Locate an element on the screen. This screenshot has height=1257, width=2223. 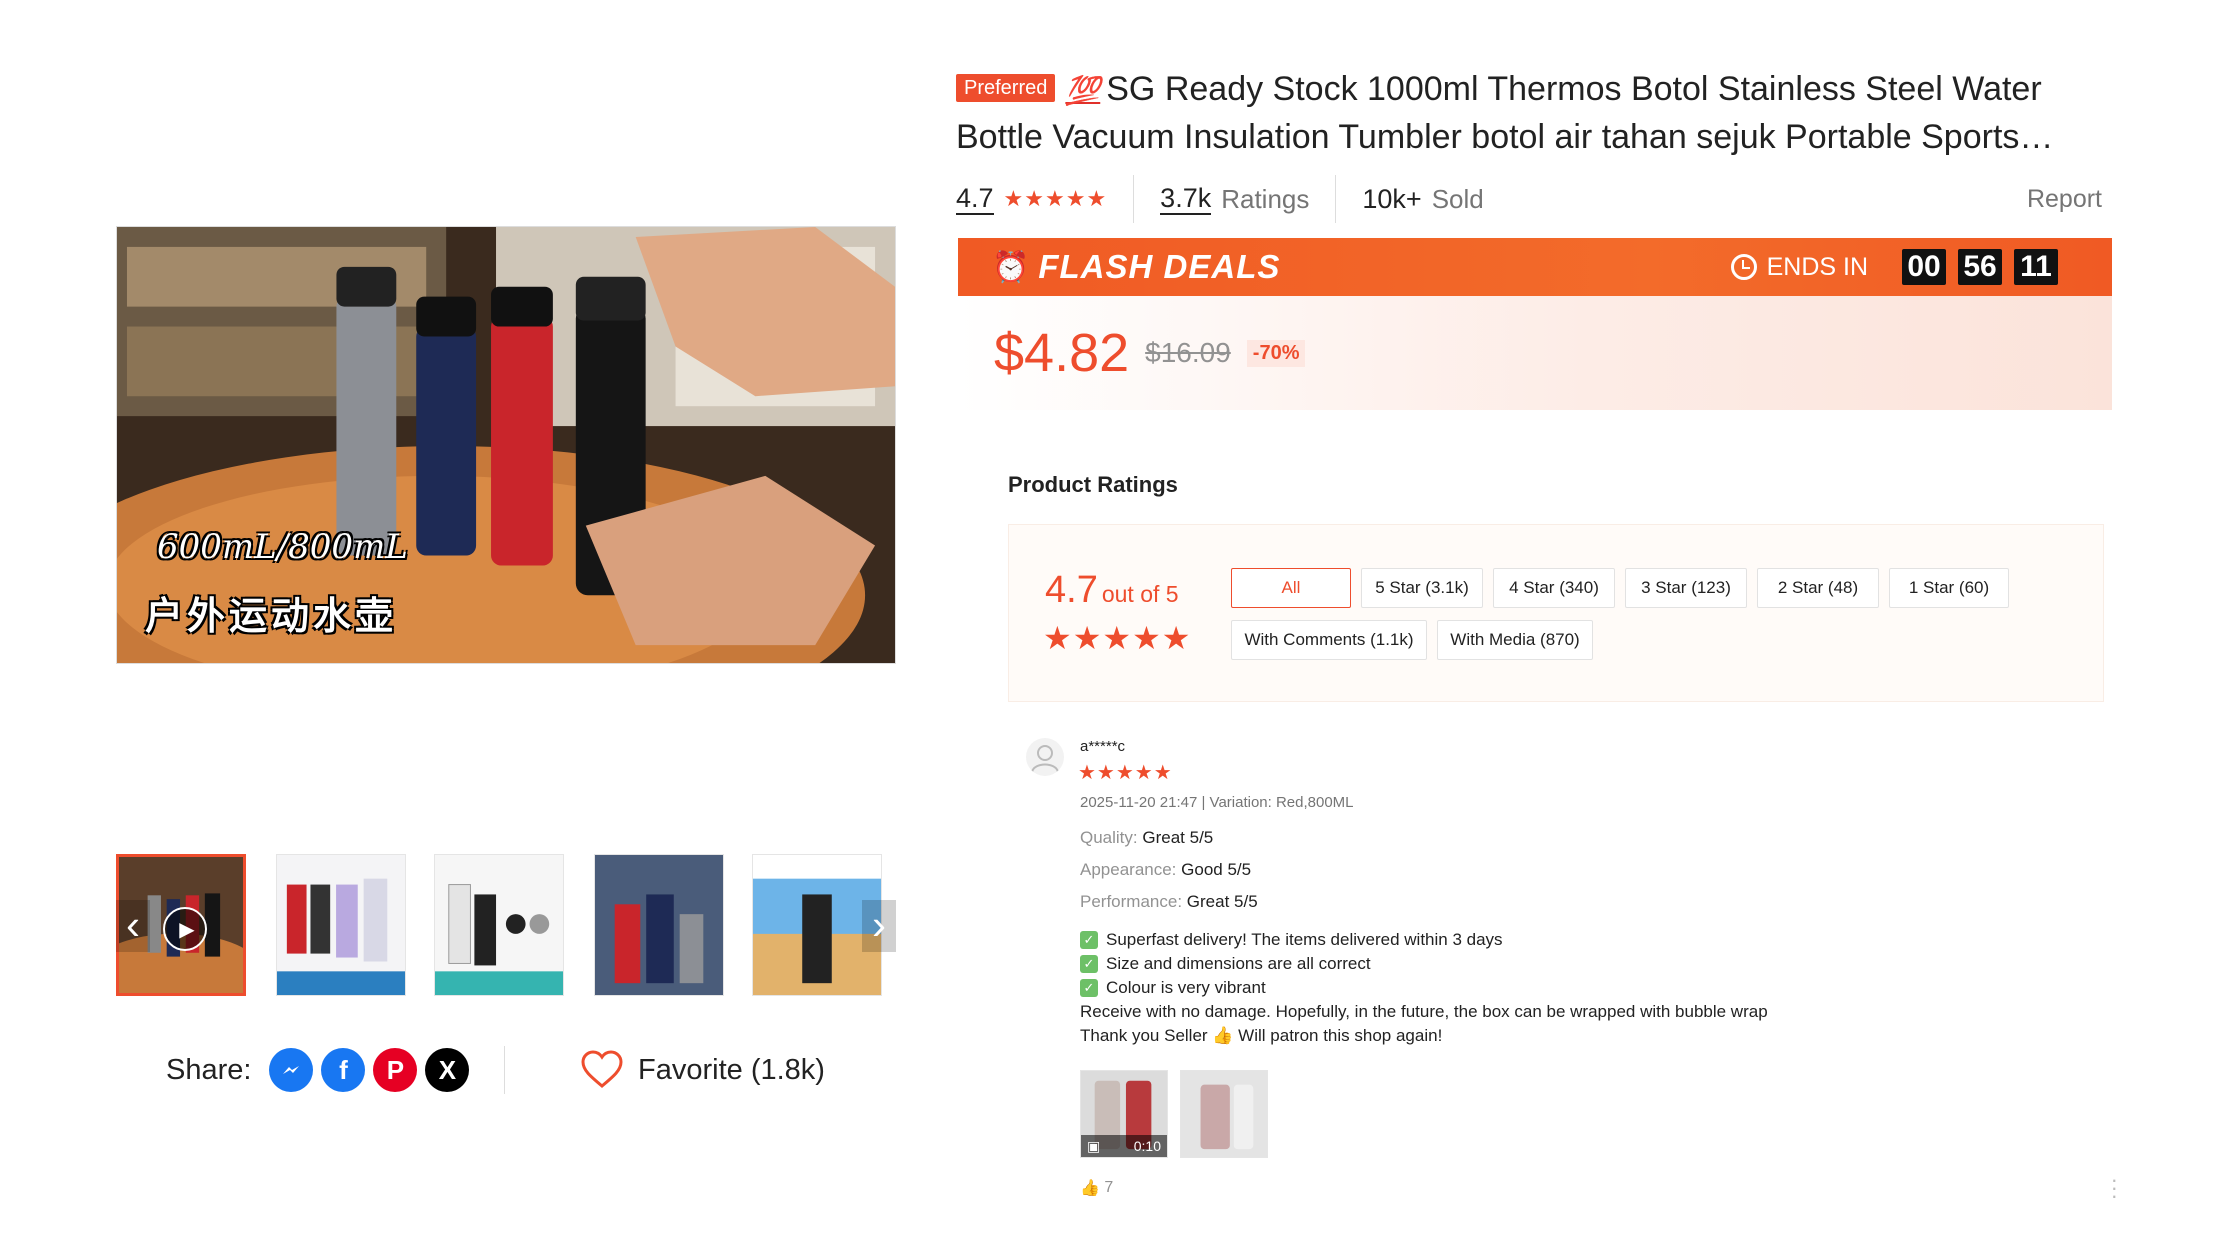
x-icon: X is located at coordinates (447, 1070).